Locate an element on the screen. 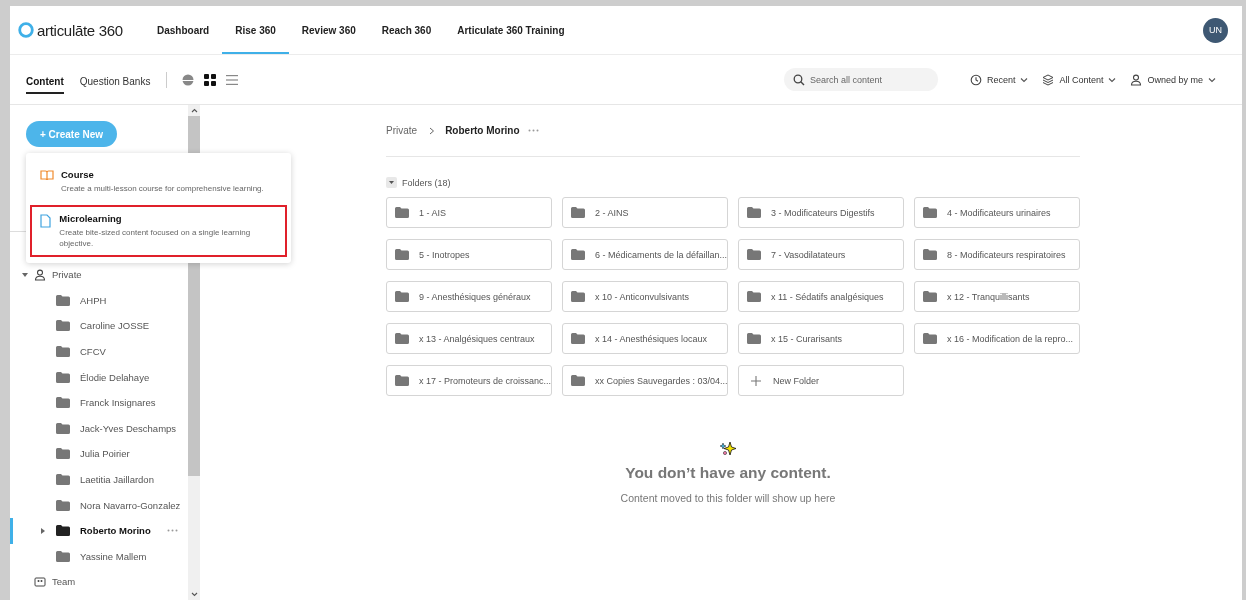  scroll-down-icon is located at coordinates (194, 594).